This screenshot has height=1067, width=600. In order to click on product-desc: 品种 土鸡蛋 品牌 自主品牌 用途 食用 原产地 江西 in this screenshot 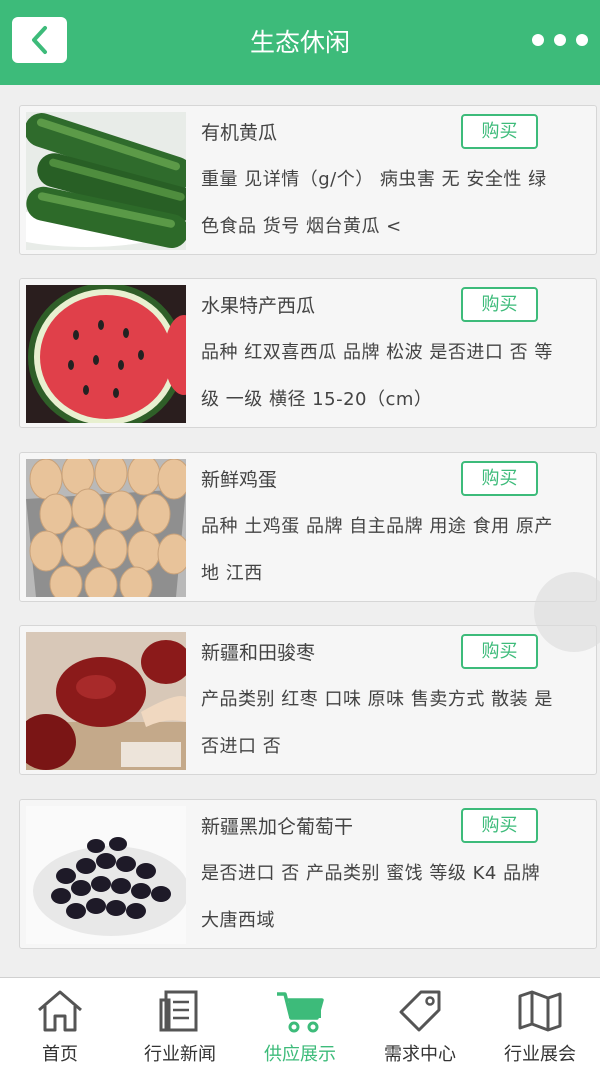, I will do `click(377, 550)`.